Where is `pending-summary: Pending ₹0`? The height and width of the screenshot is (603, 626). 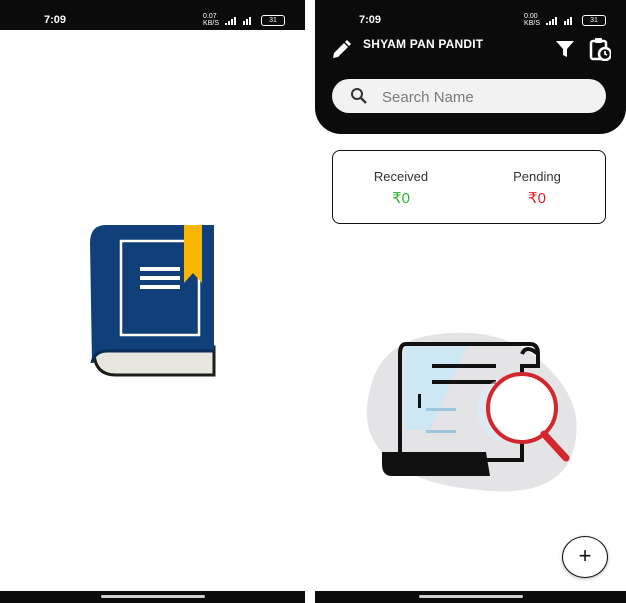 pending-summary: Pending ₹0 is located at coordinates (537, 188).